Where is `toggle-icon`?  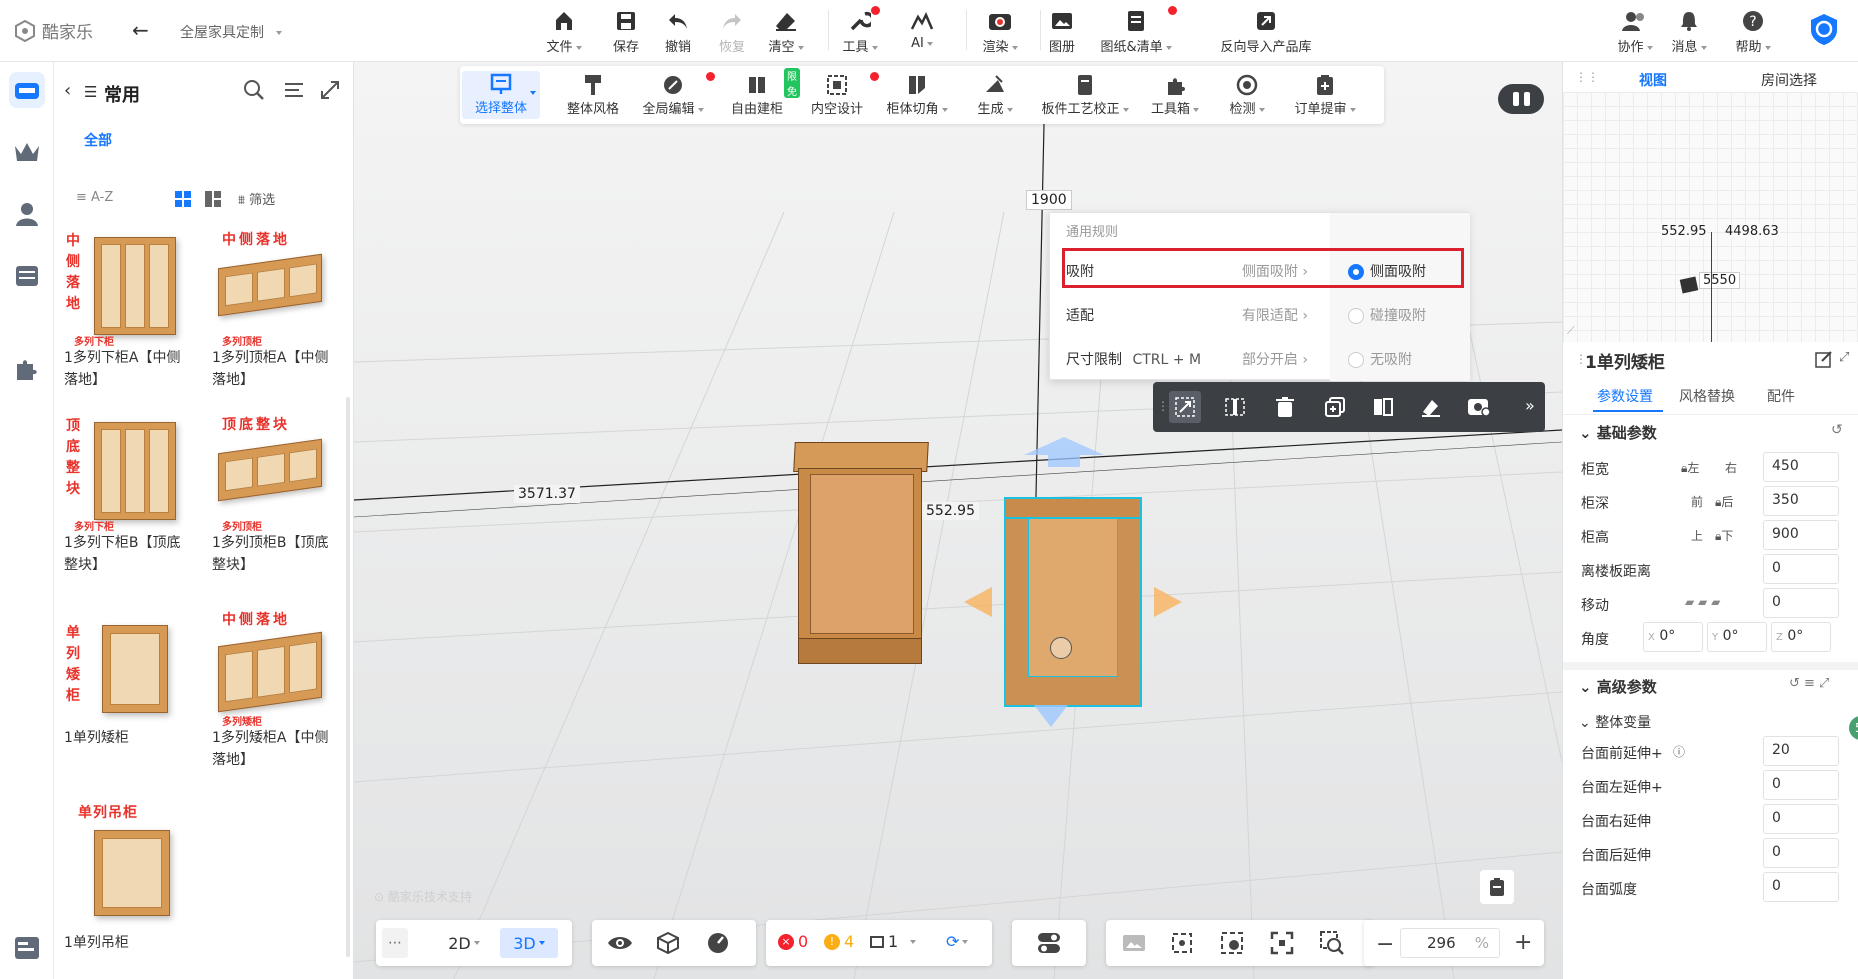 toggle-icon is located at coordinates (1049, 943).